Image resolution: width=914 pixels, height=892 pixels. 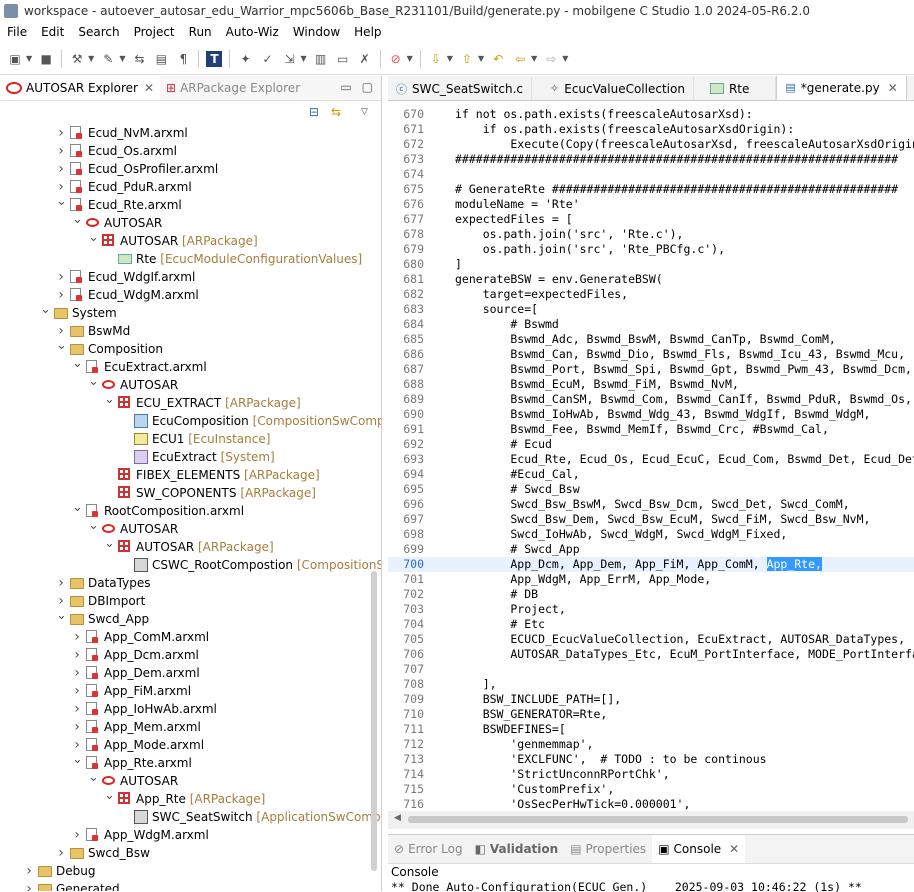 What do you see at coordinates (651, 789) in the screenshot?
I see `code-line: 715 'CustomPrefix',` at bounding box center [651, 789].